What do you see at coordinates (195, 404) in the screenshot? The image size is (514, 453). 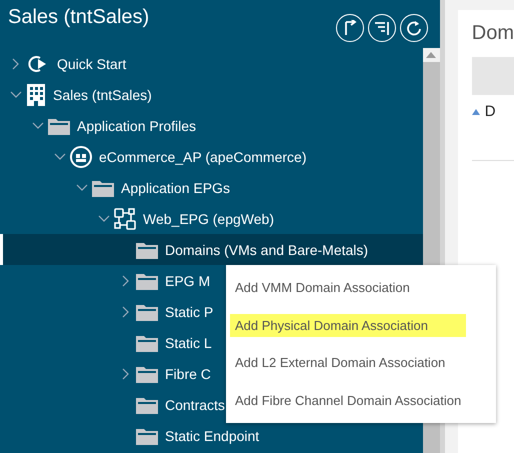 I see `tree-item-label: Contracts` at bounding box center [195, 404].